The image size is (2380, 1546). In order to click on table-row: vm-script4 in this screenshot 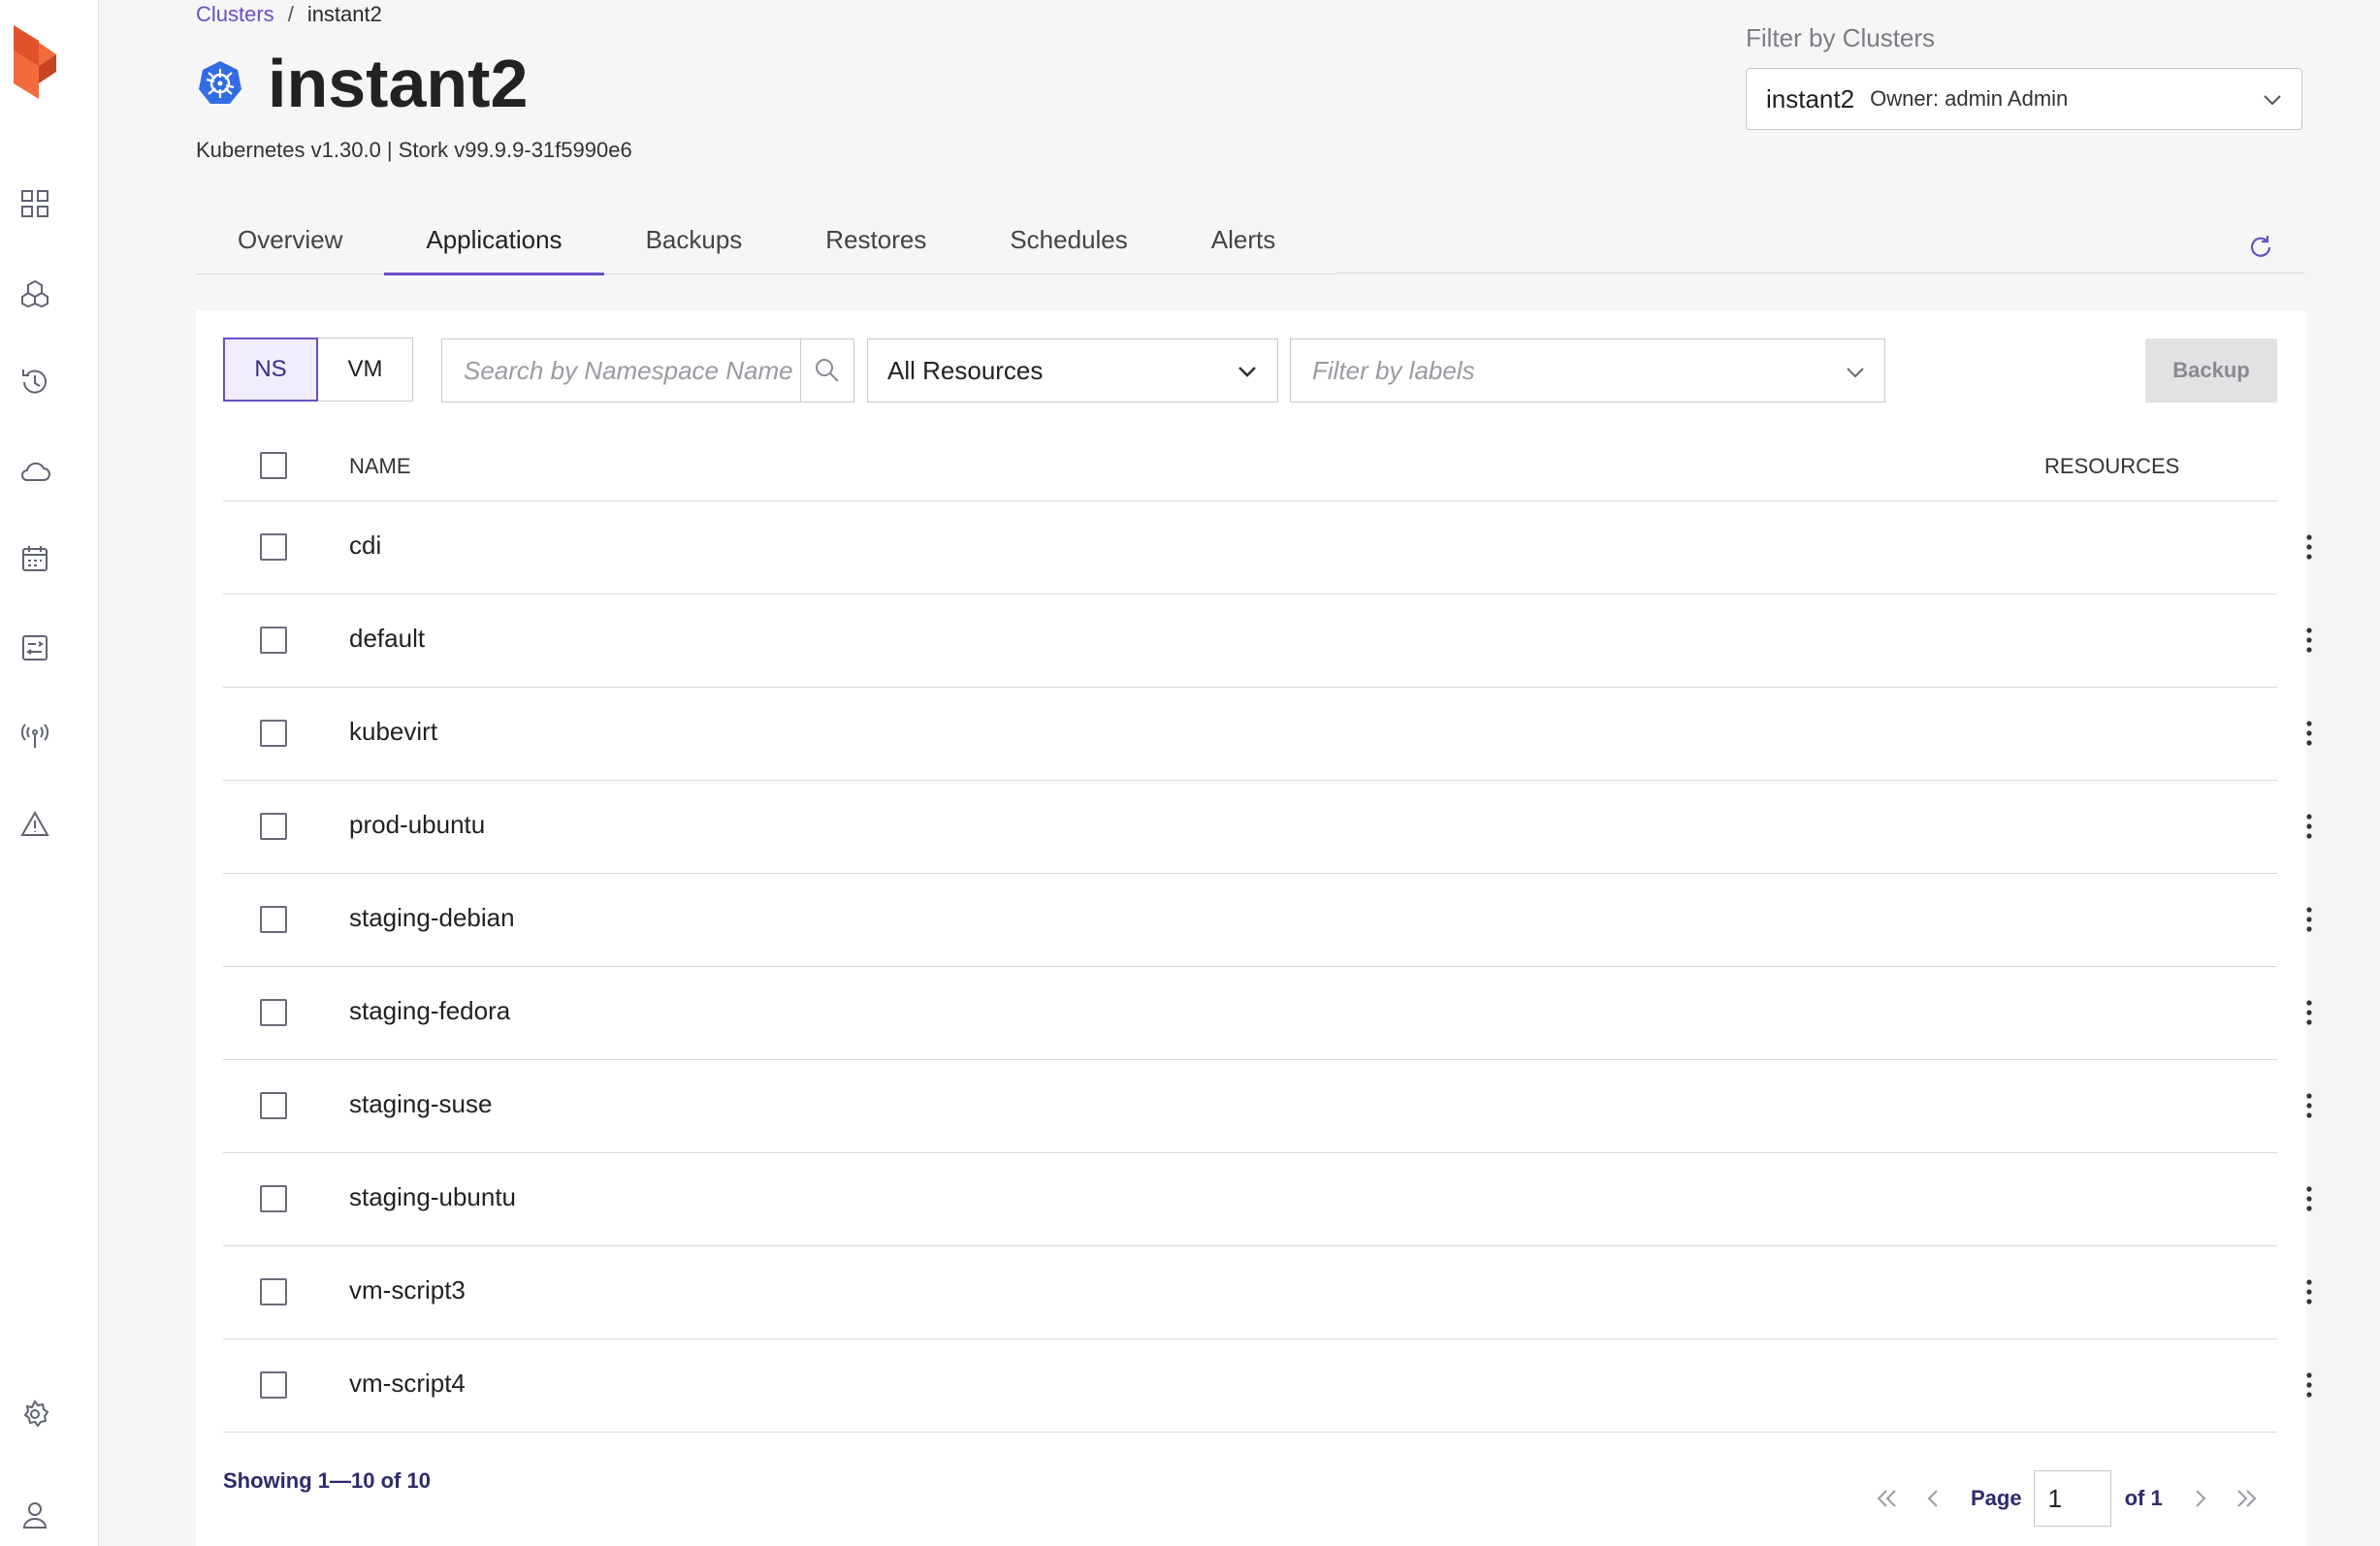, I will do `click(1267, 1386)`.